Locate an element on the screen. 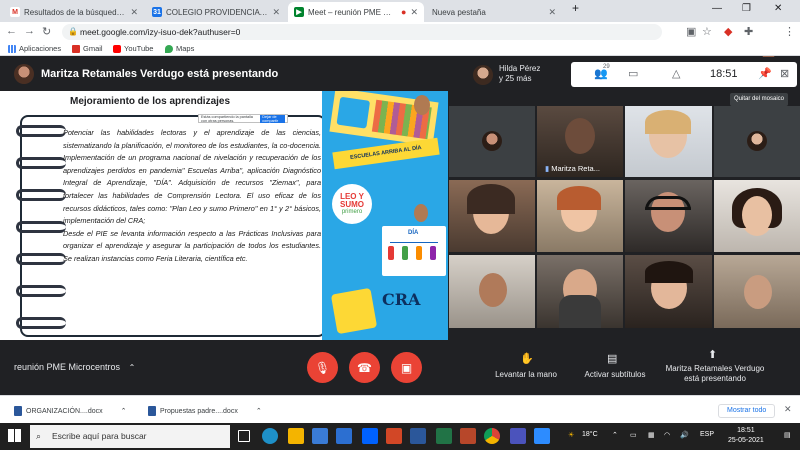  tab-search-results: M Resultados de la búsqueda - eg... ✕ is located at coordinates (74, 12).